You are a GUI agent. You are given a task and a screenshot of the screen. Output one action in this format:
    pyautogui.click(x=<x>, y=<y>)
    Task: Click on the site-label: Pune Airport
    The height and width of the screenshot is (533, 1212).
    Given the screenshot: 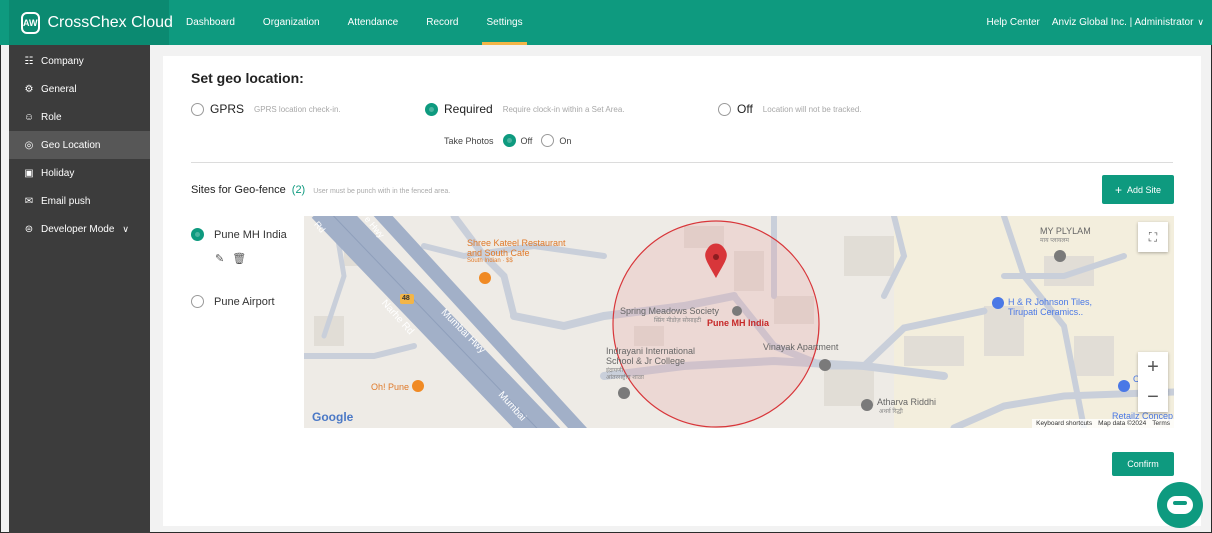 What is the action you would take?
    pyautogui.click(x=244, y=301)
    